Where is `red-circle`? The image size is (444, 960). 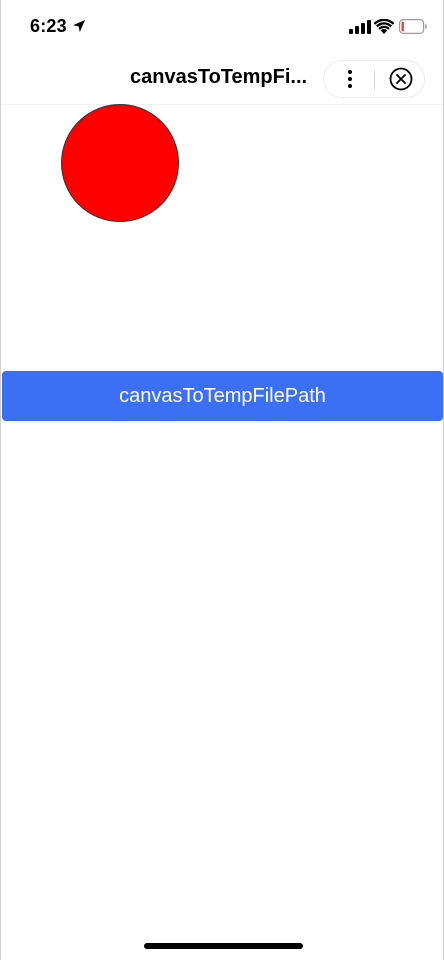 red-circle is located at coordinates (120, 163).